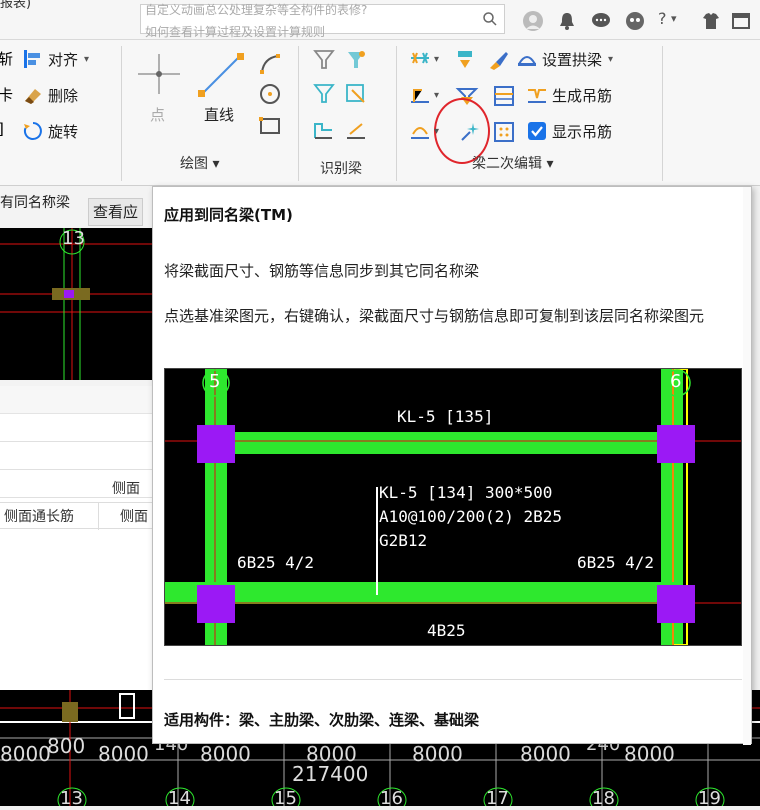 The height and width of the screenshot is (810, 760). Describe the element at coordinates (356, 130) in the screenshot. I see `identify-edit-icon` at that location.